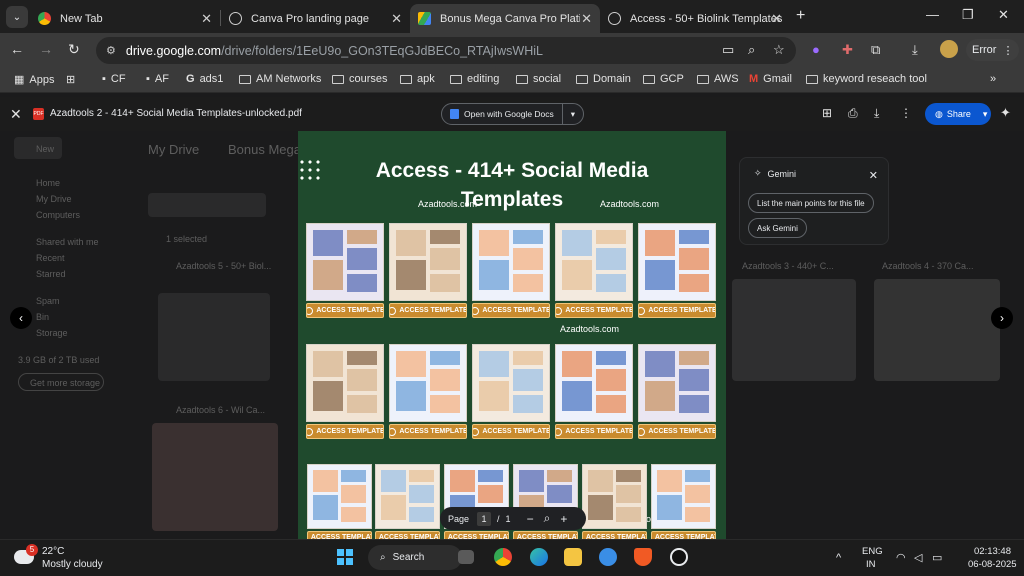 The image size is (1024, 576). I want to click on back-button: ←, so click(17, 49).